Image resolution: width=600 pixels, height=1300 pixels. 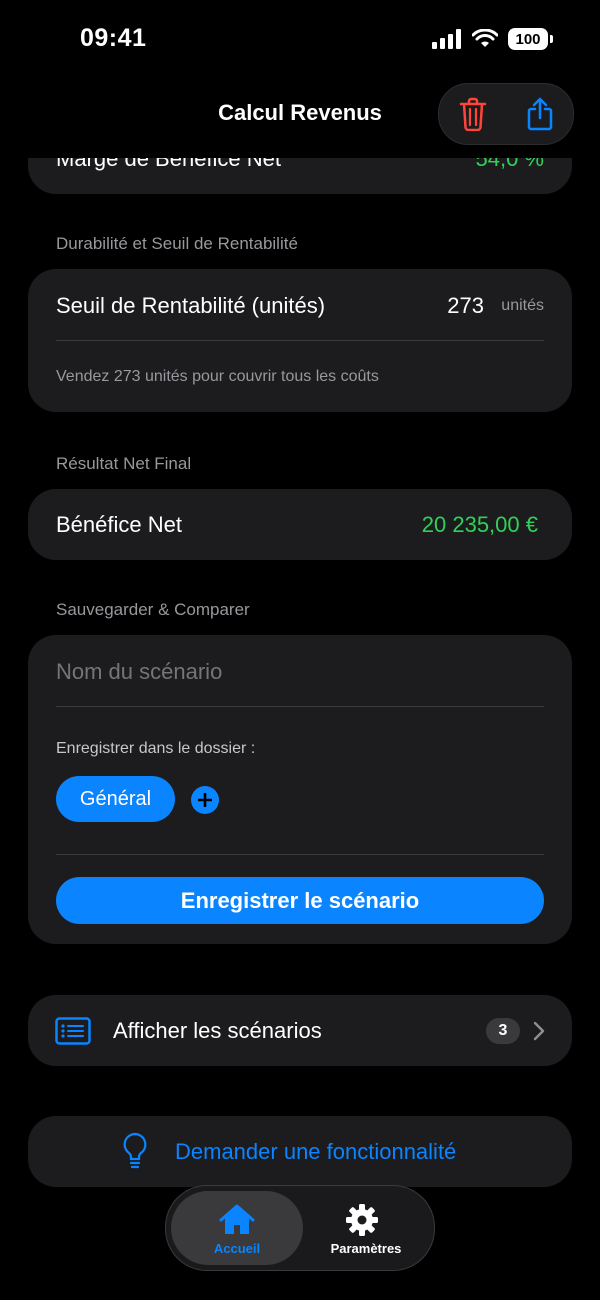 I want to click on wifi-icon, so click(x=485, y=38).